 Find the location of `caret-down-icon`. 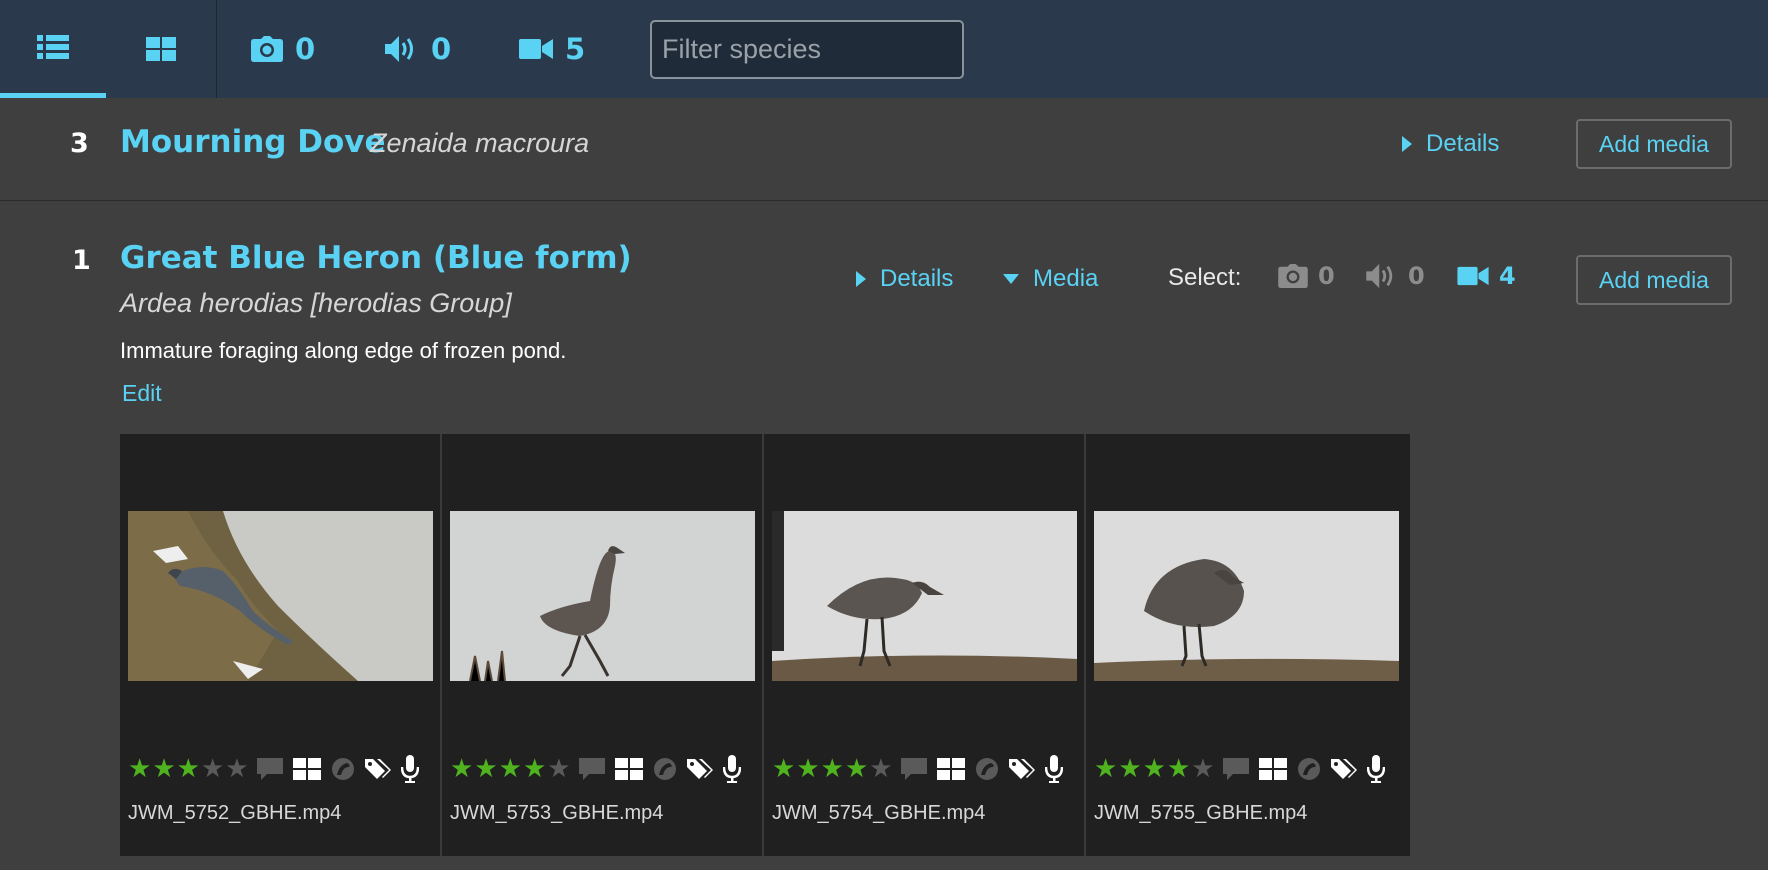

caret-down-icon is located at coordinates (1011, 279).